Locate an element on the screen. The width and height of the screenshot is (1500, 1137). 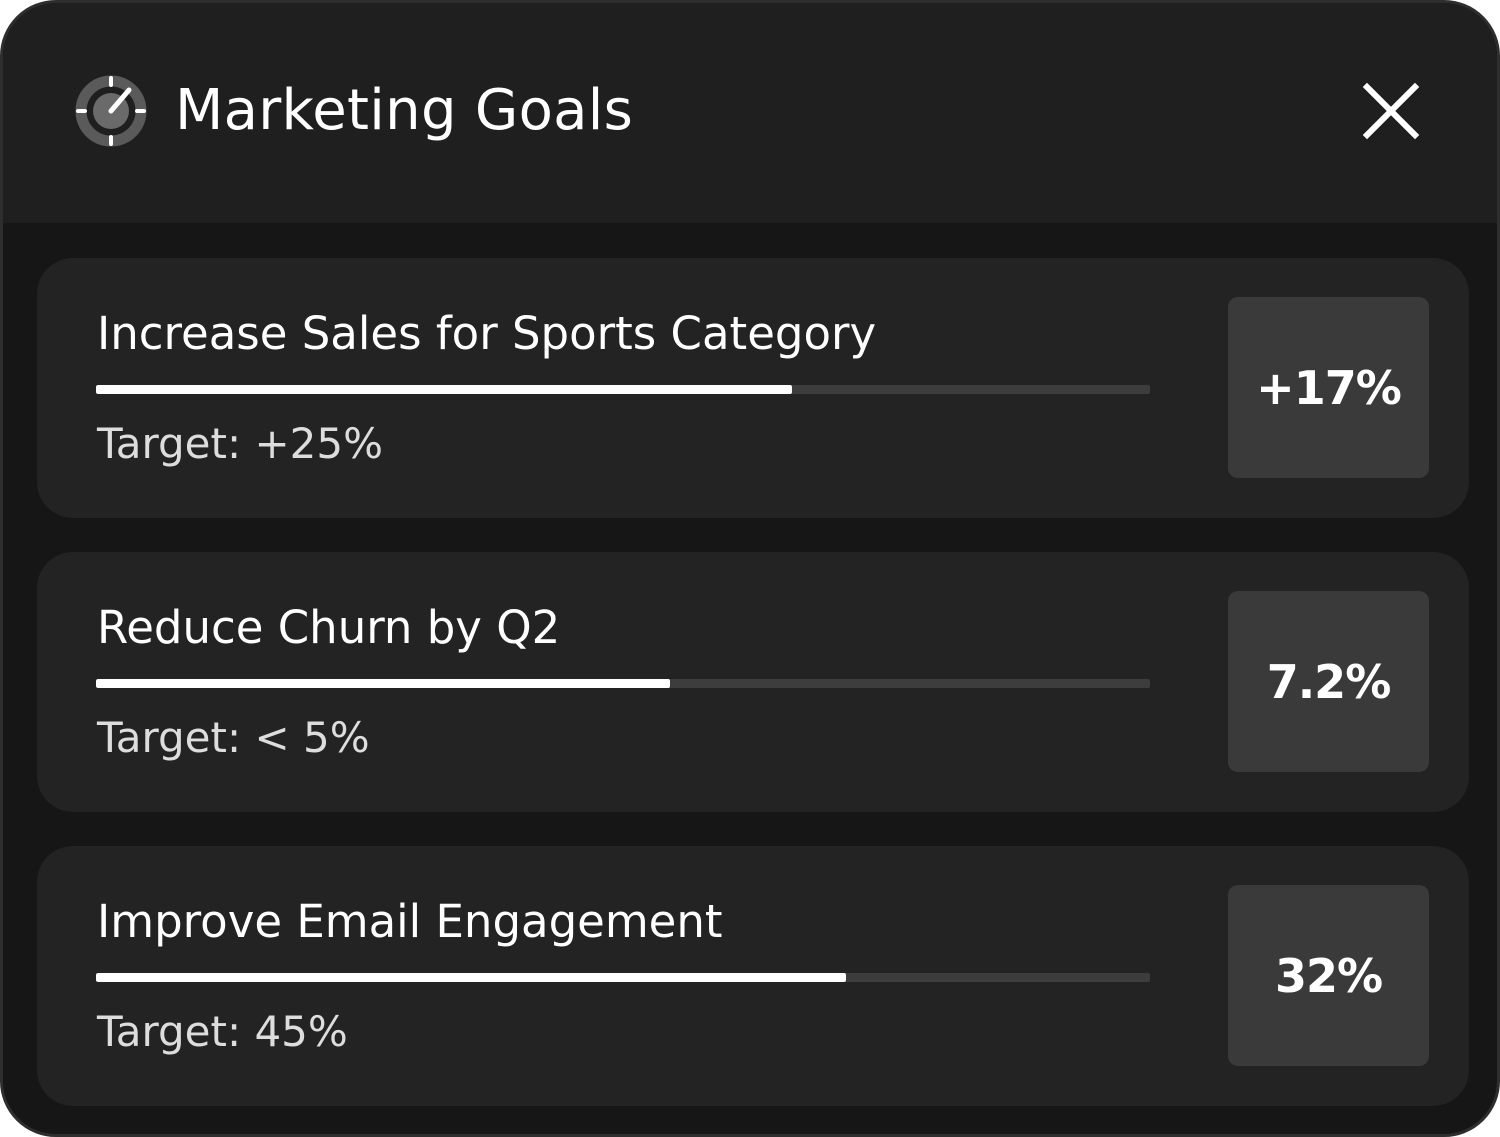
target-icon is located at coordinates (111, 111).